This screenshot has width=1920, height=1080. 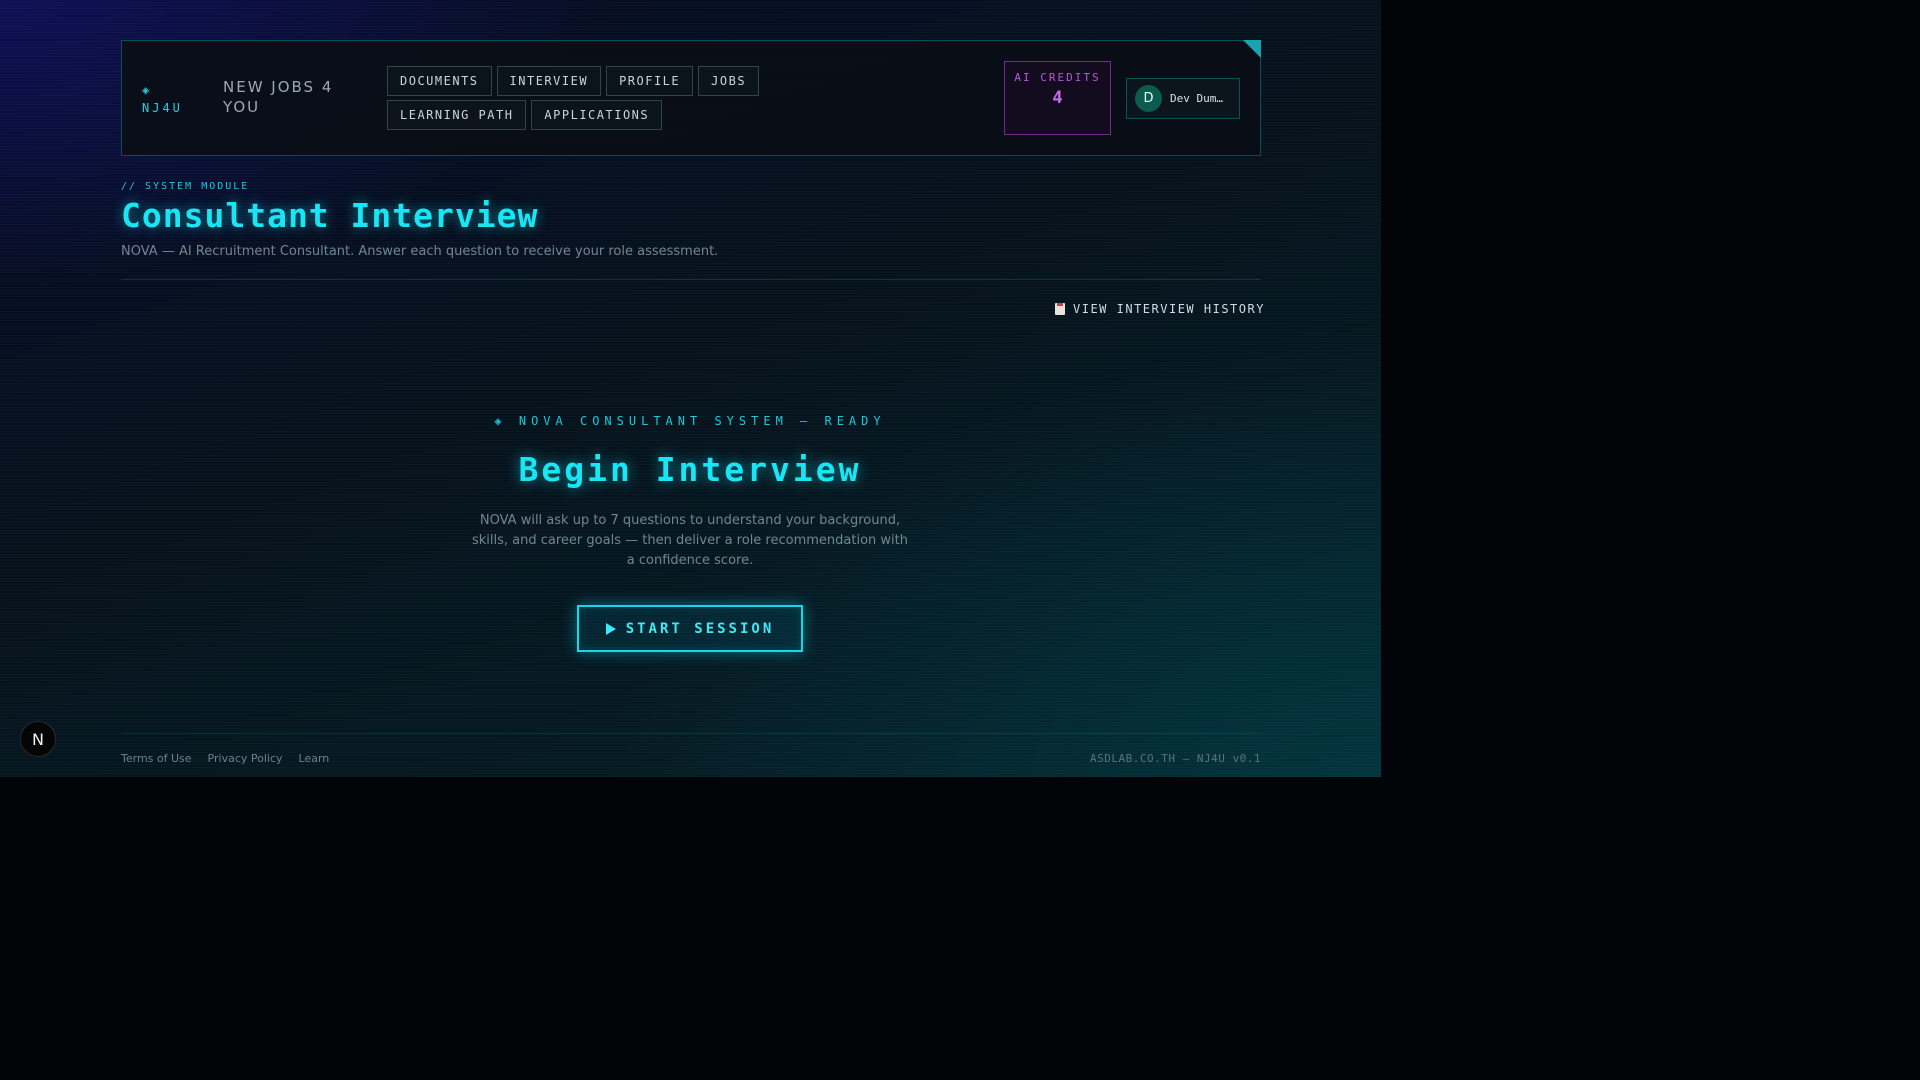 I want to click on footer-version: ASDLAB.CO.TH — NJ4U v0.1, so click(x=1175, y=758).